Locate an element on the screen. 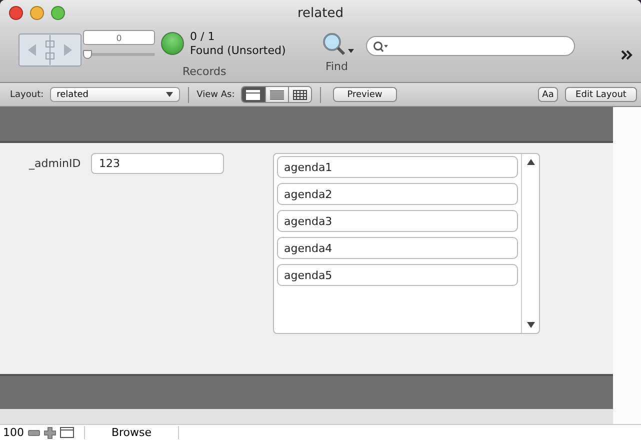 This screenshot has height=440, width=641. search-field is located at coordinates (470, 46).